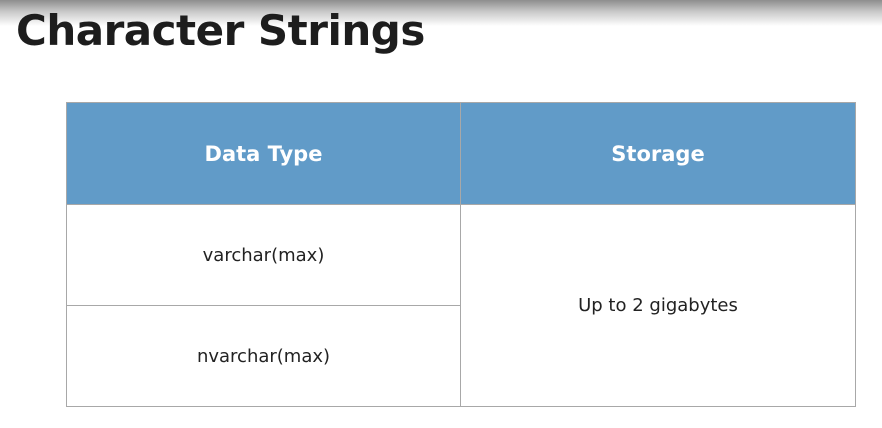 The image size is (882, 428). I want to click on header-storage: Storage, so click(658, 153).